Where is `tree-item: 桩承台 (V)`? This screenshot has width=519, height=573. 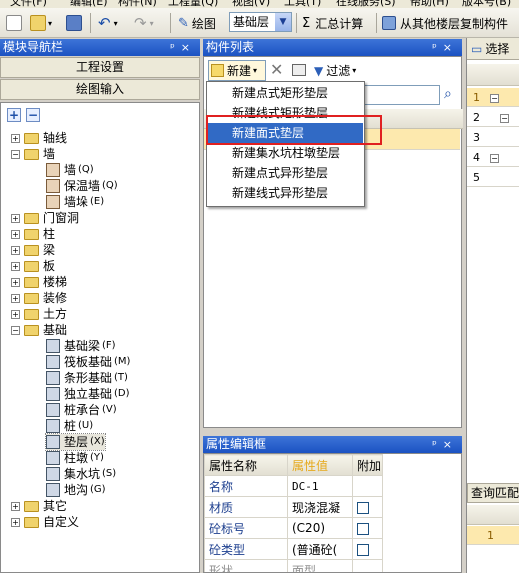 tree-item: 桩承台 (V) is located at coordinates (81, 410).